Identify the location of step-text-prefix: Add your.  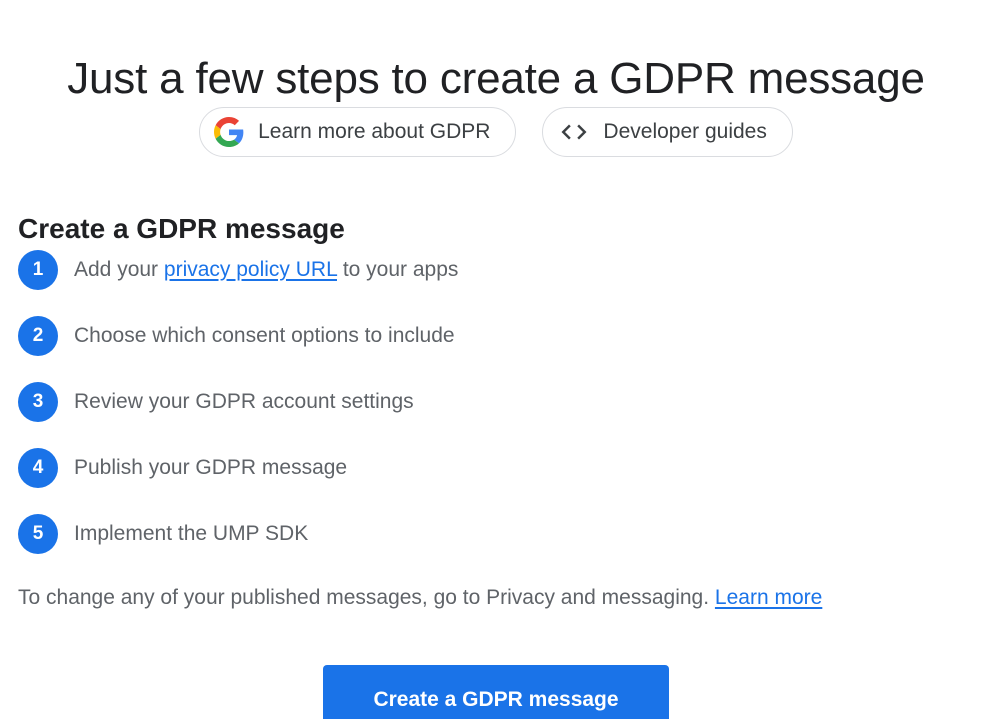
(119, 269).